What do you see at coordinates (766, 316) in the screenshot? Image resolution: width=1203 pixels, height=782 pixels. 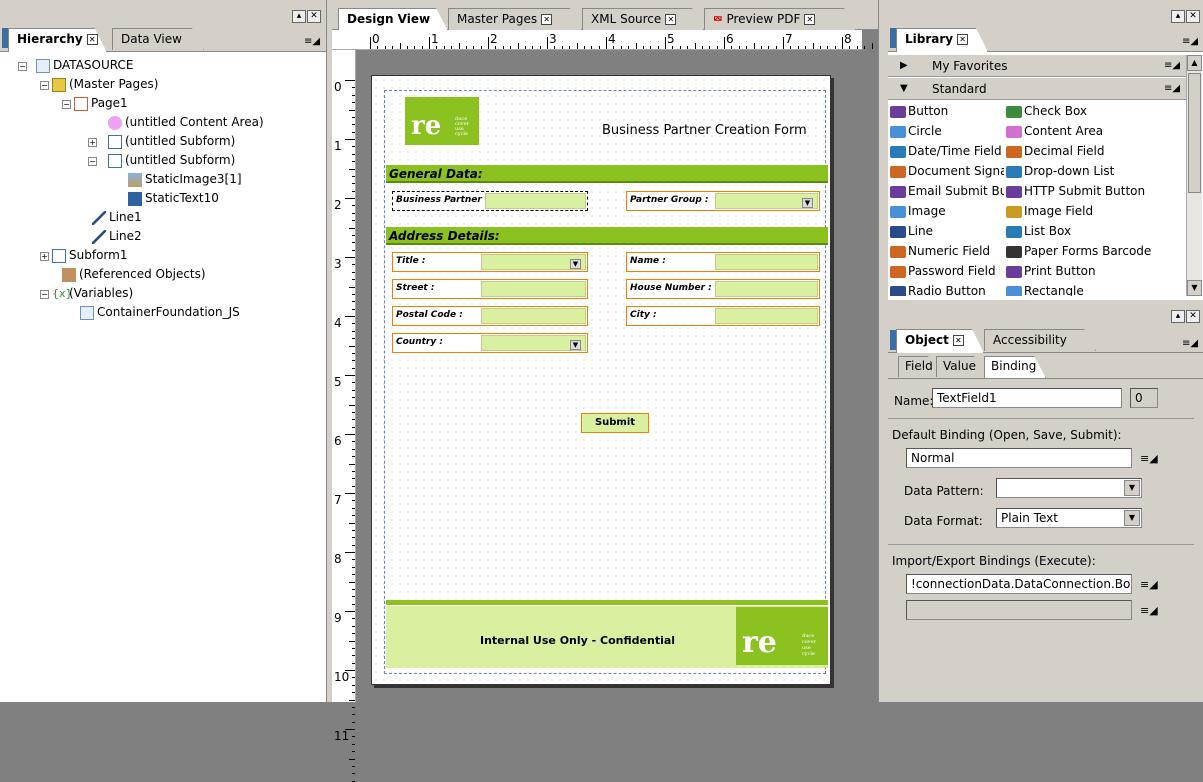 I see `city-input` at bounding box center [766, 316].